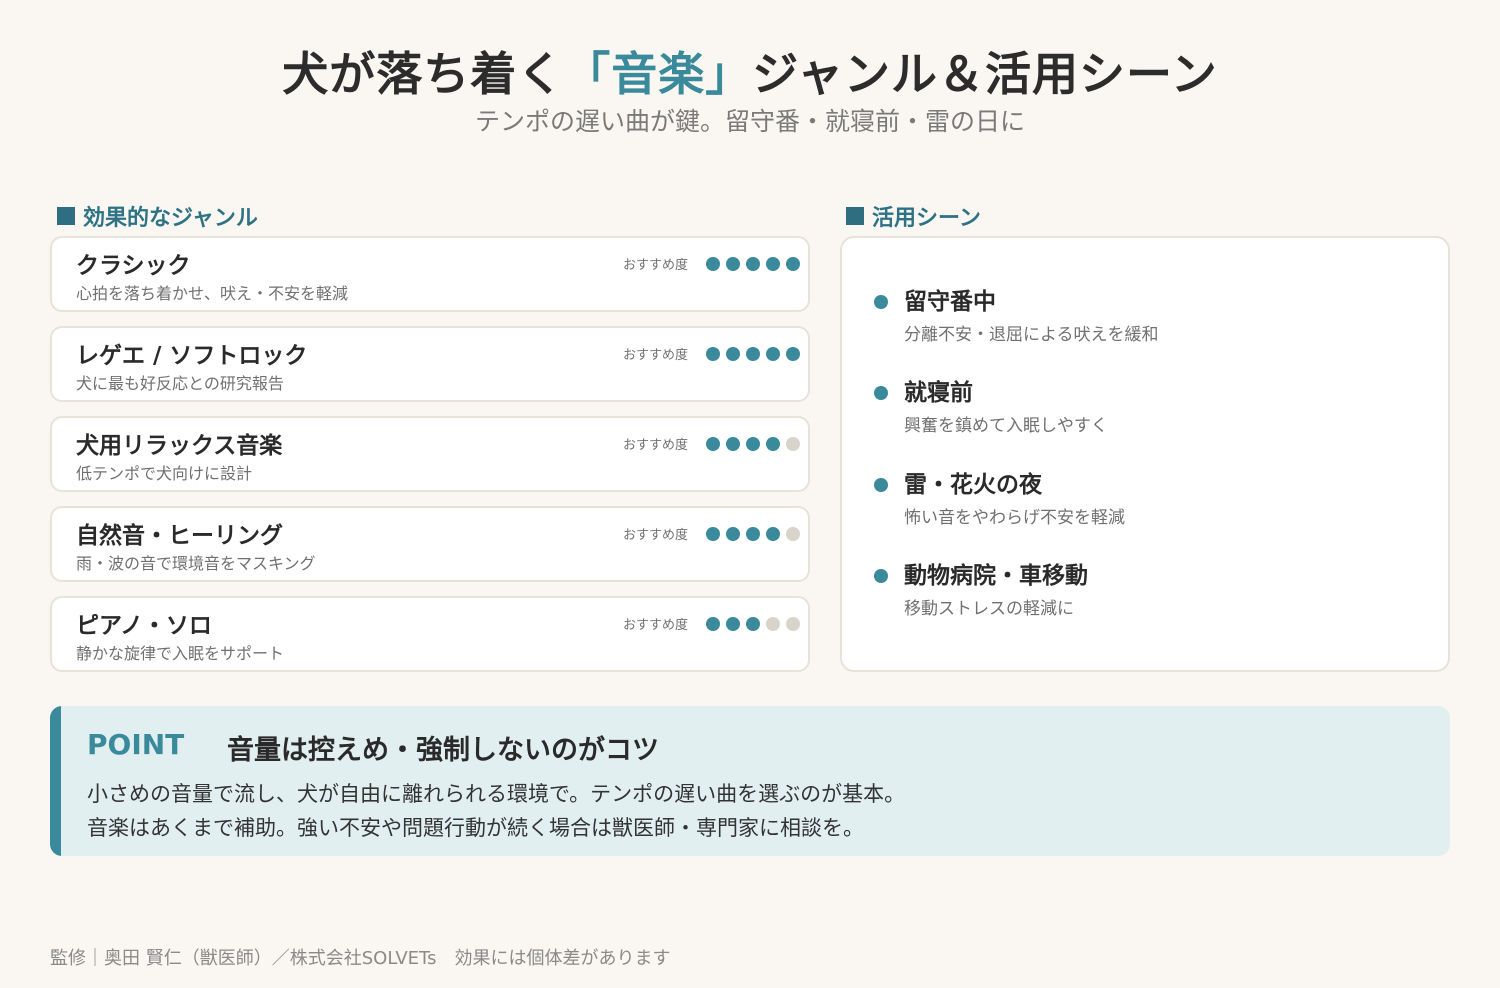 The height and width of the screenshot is (988, 1500). What do you see at coordinates (926, 218) in the screenshot?
I see `scenes-section-label-text: 活用シーン` at bounding box center [926, 218].